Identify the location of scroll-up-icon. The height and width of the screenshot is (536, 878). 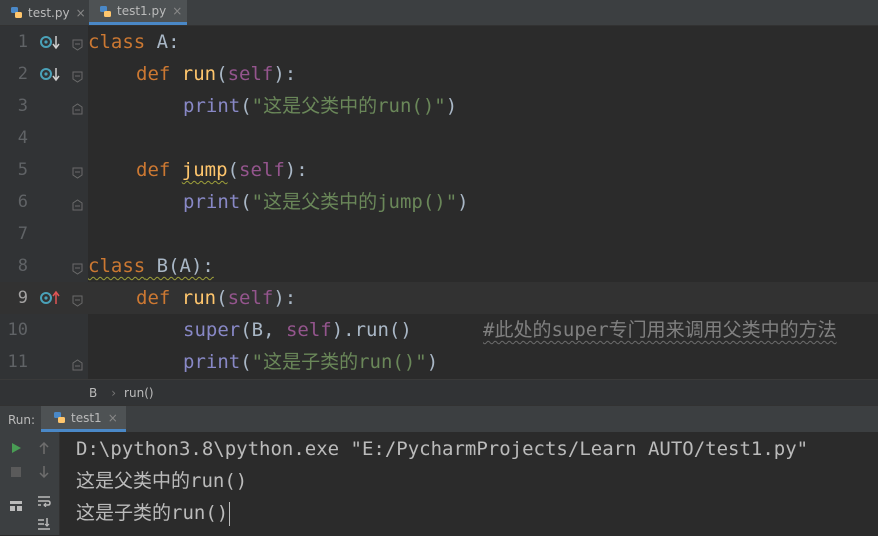
(44, 448).